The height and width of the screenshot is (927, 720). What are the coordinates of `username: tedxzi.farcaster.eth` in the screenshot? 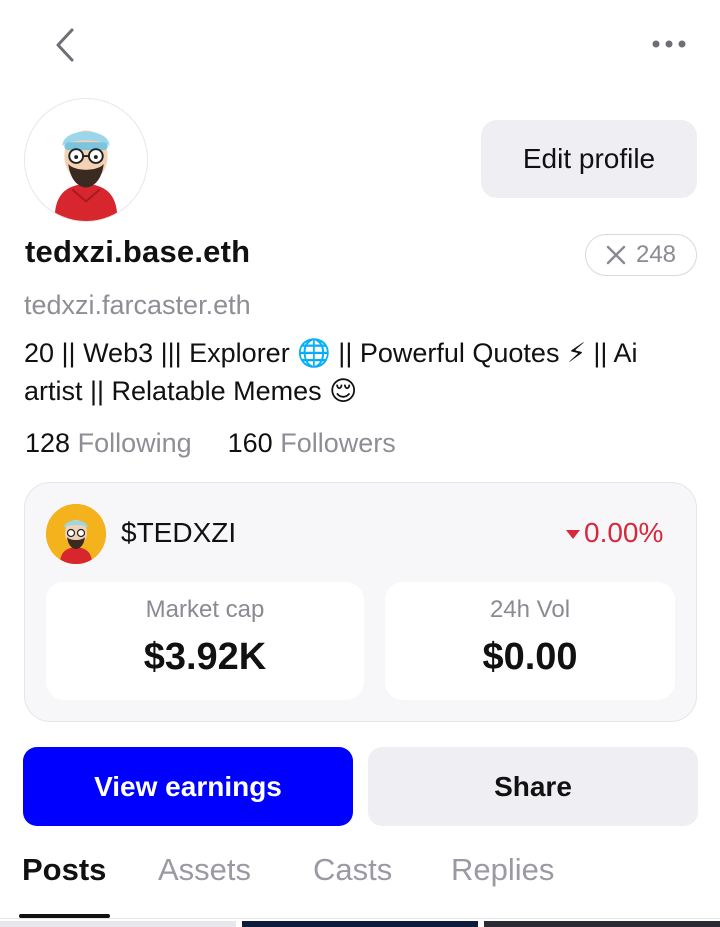 It's located at (137, 305).